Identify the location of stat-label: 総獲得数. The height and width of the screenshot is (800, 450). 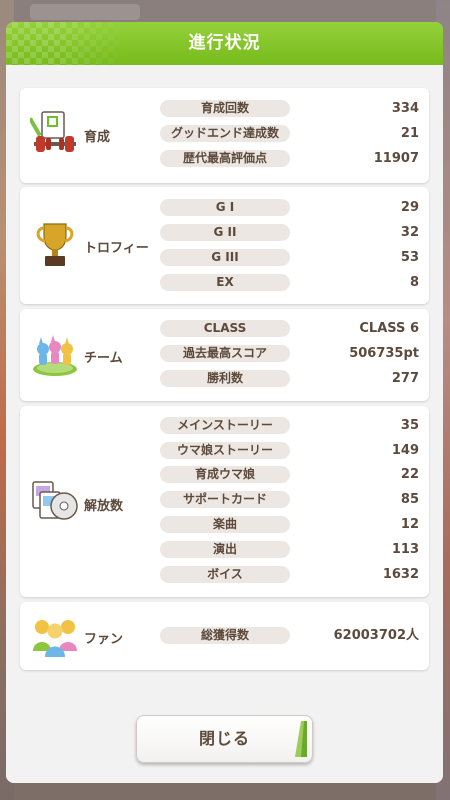
(225, 635).